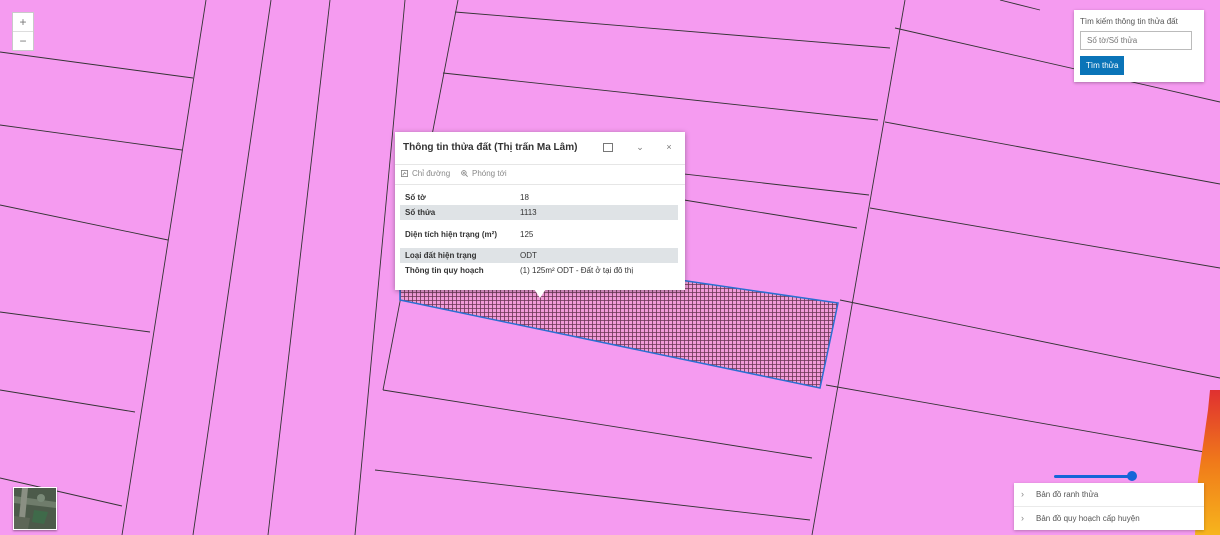  What do you see at coordinates (464, 173) in the screenshot?
I see `zoom-to-icon` at bounding box center [464, 173].